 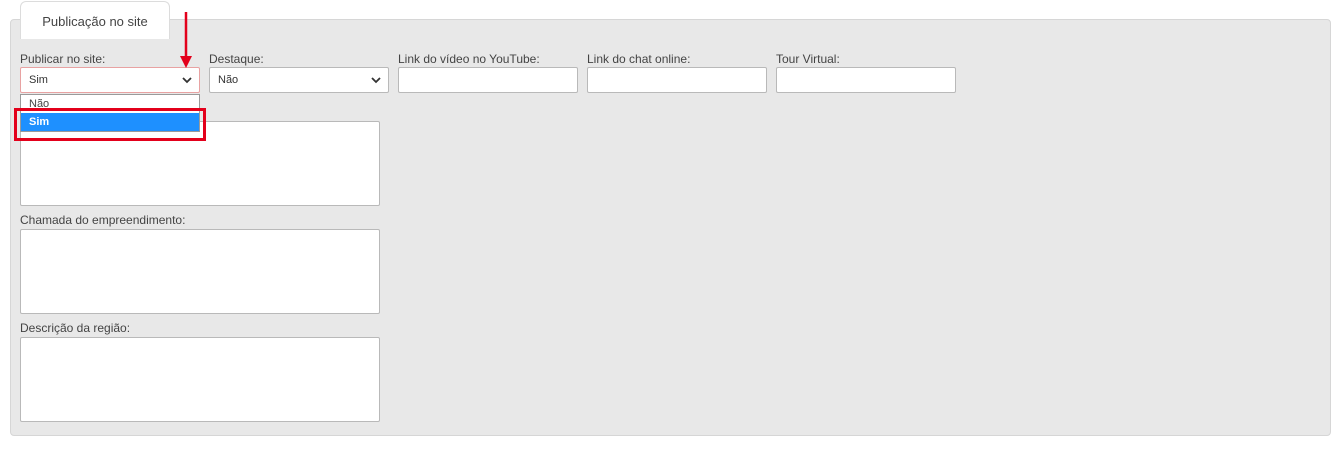 What do you see at coordinates (236, 59) in the screenshot?
I see `destaque-label: Destaque:` at bounding box center [236, 59].